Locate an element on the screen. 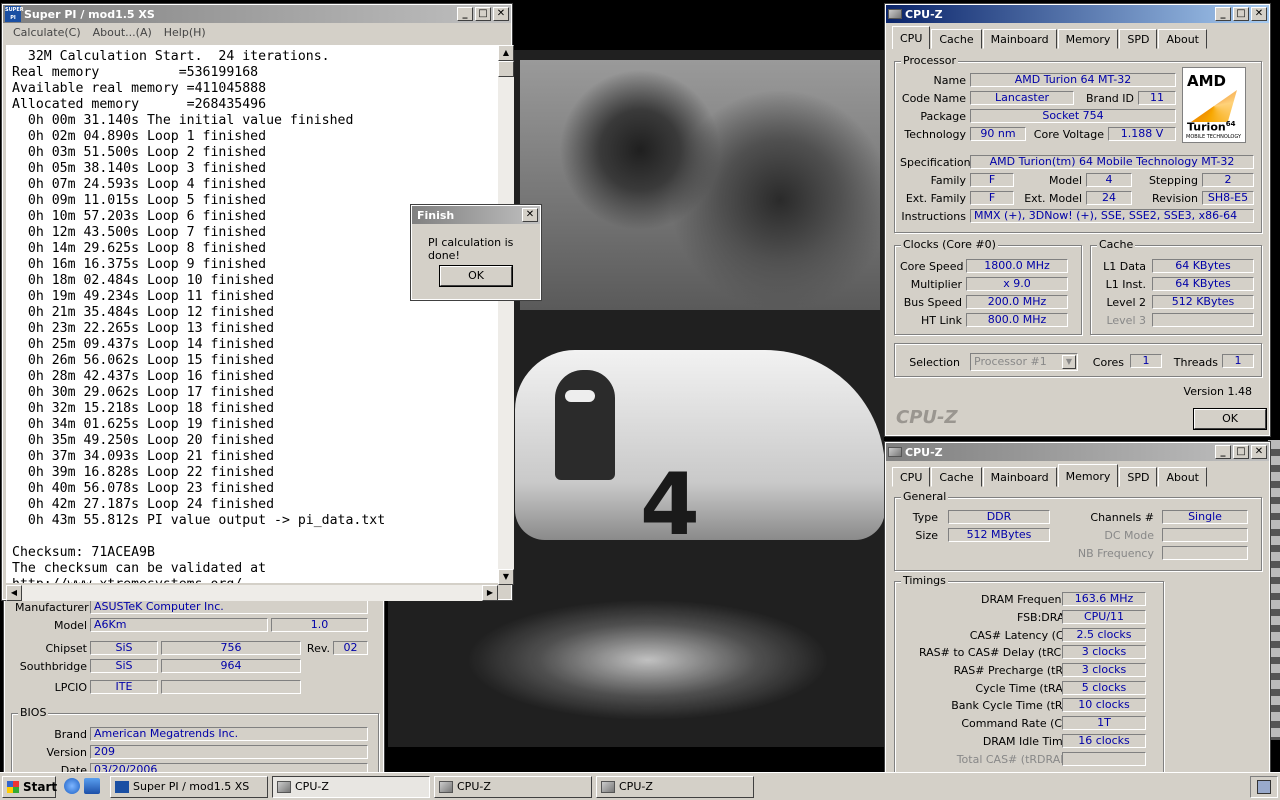  technology-label: Technology is located at coordinates (935, 134).